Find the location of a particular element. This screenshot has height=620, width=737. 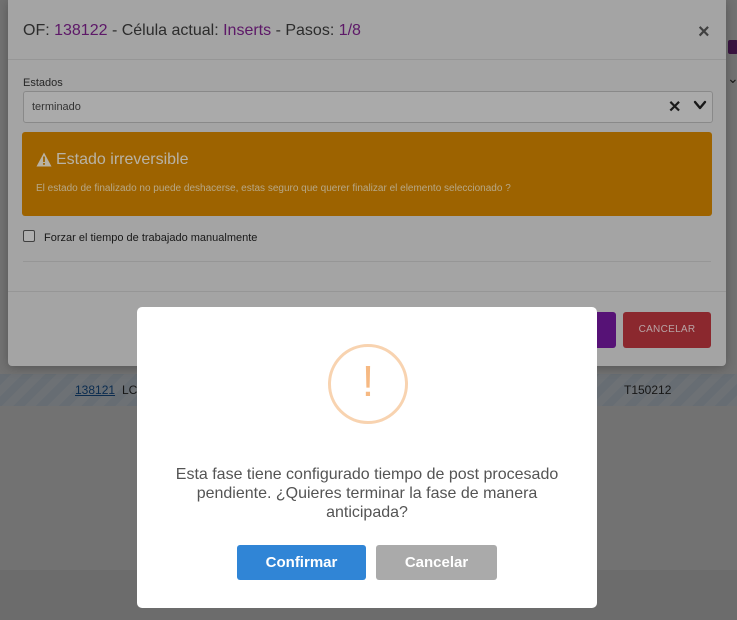

exclamation-icon: ! is located at coordinates (368, 381).